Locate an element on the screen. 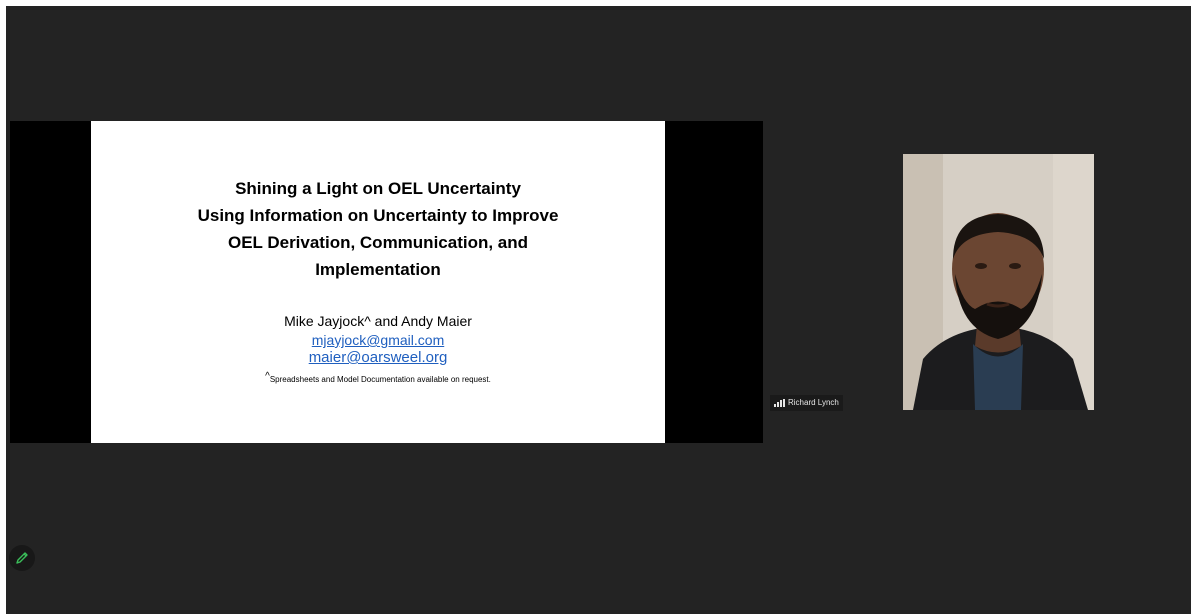 This screenshot has width=1191, height=614. annotate-button is located at coordinates (22, 558).